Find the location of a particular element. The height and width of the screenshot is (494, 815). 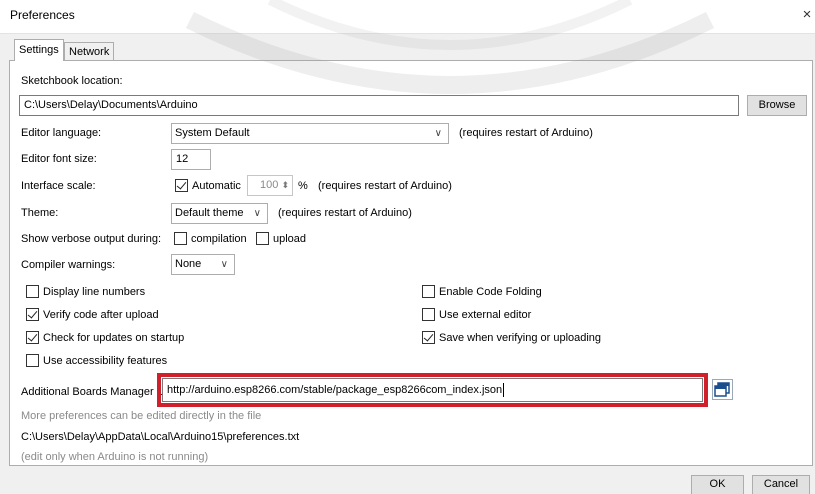

text-cursor is located at coordinates (504, 390).